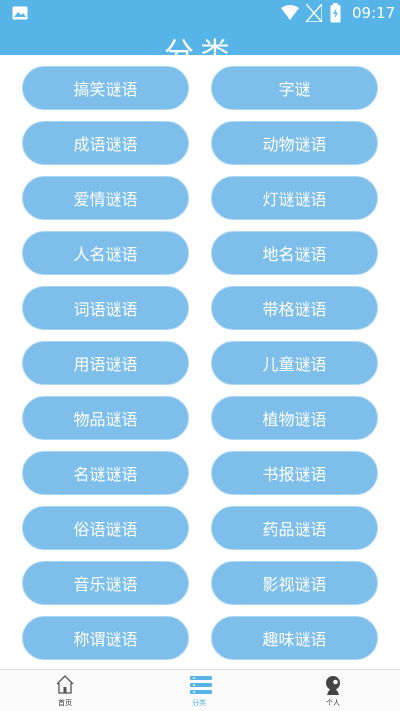  What do you see at coordinates (294, 528) in the screenshot?
I see `category-button: 药品谜语` at bounding box center [294, 528].